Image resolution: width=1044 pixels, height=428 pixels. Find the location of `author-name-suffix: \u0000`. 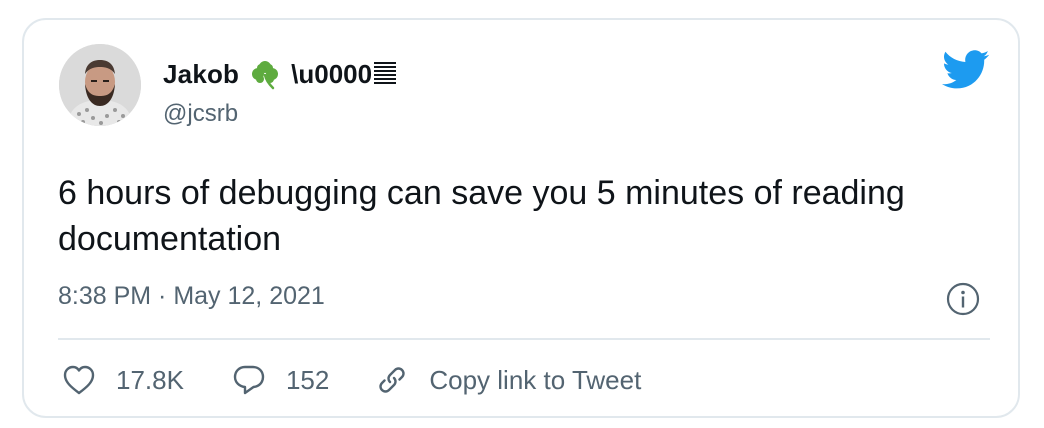

author-name-suffix: \u0000 is located at coordinates (332, 73).